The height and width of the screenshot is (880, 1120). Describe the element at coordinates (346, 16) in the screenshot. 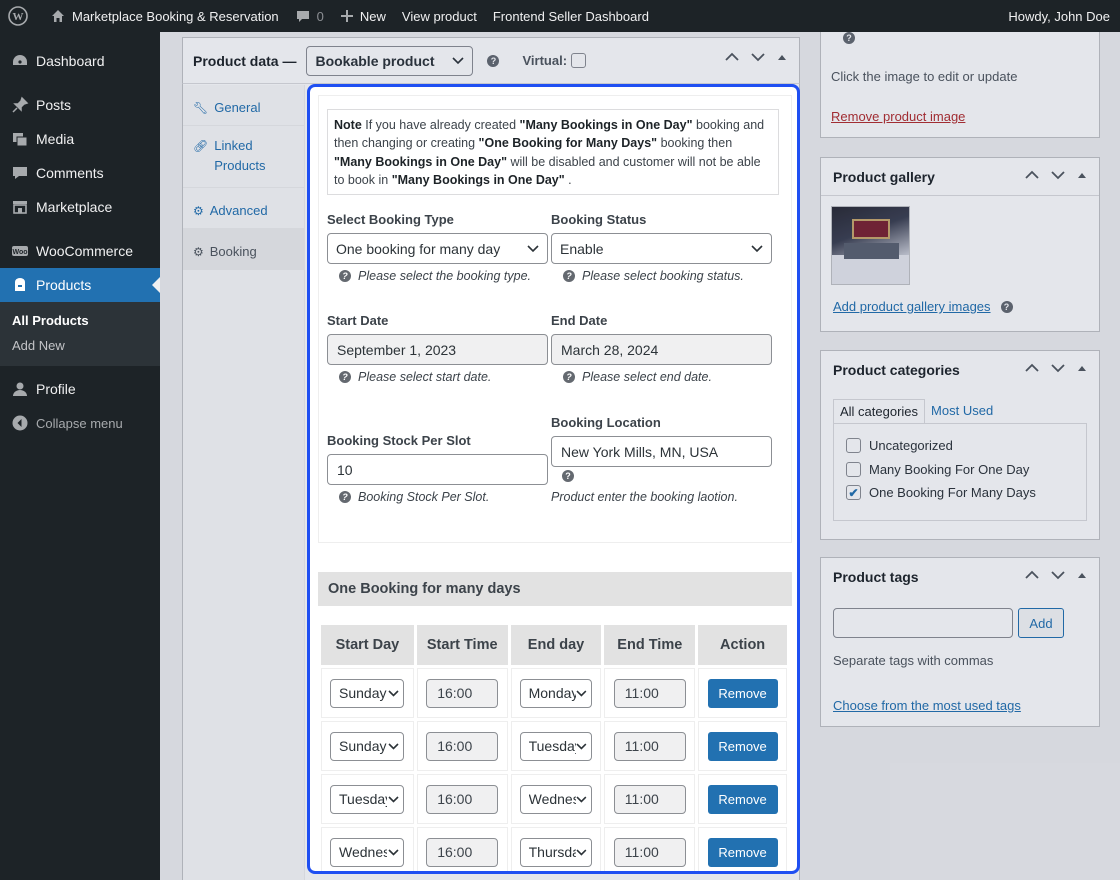

I see `plus-icon` at that location.